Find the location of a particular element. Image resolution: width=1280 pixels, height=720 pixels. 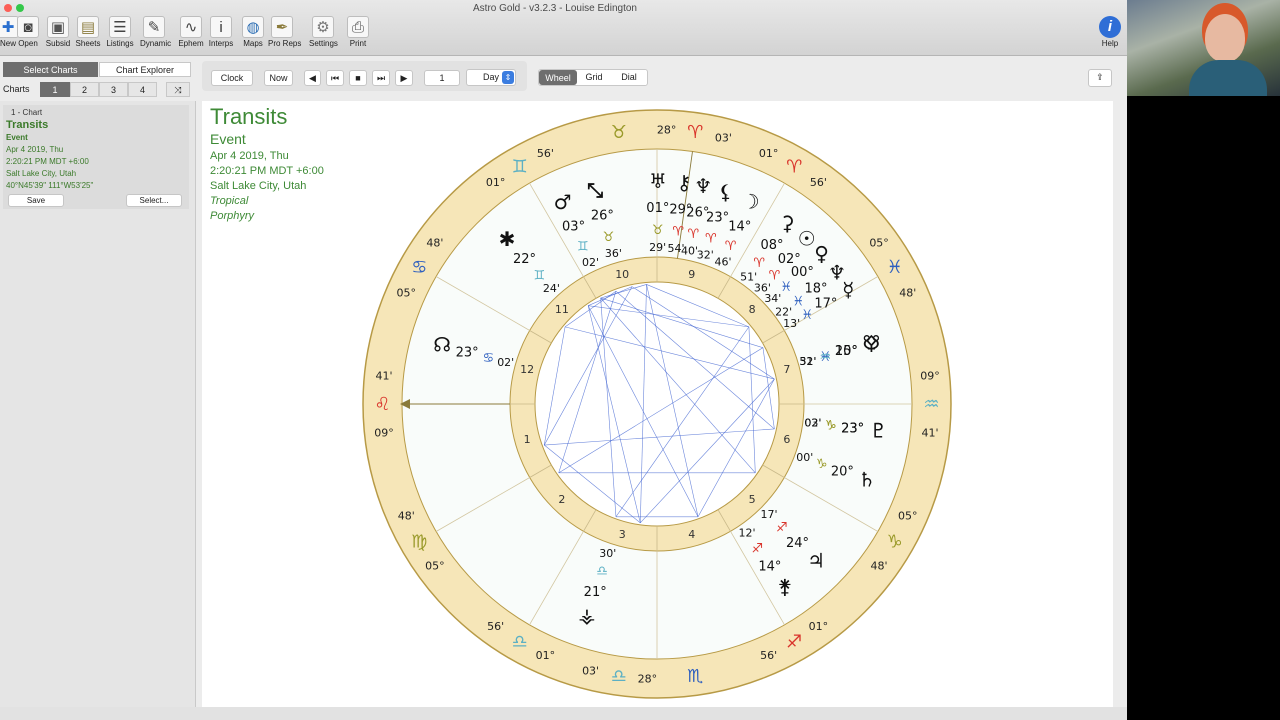

mars-icon: ♂ is located at coordinates (563, 202).